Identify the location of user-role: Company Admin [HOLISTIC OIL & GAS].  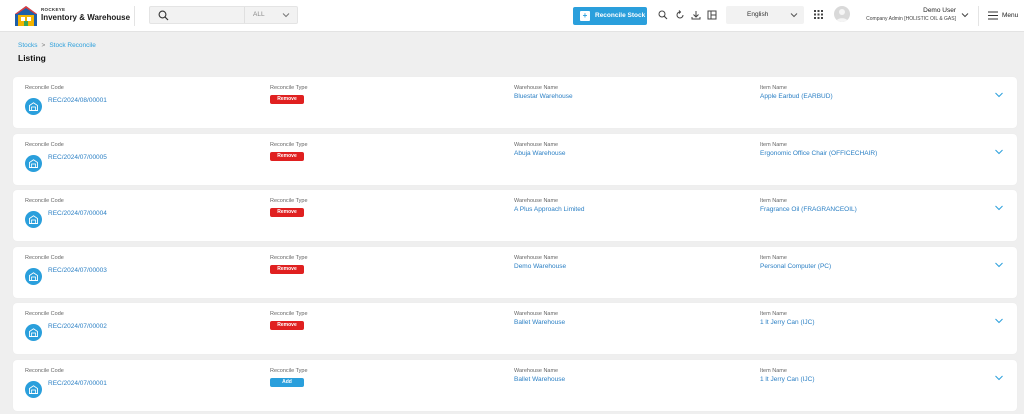
(911, 19).